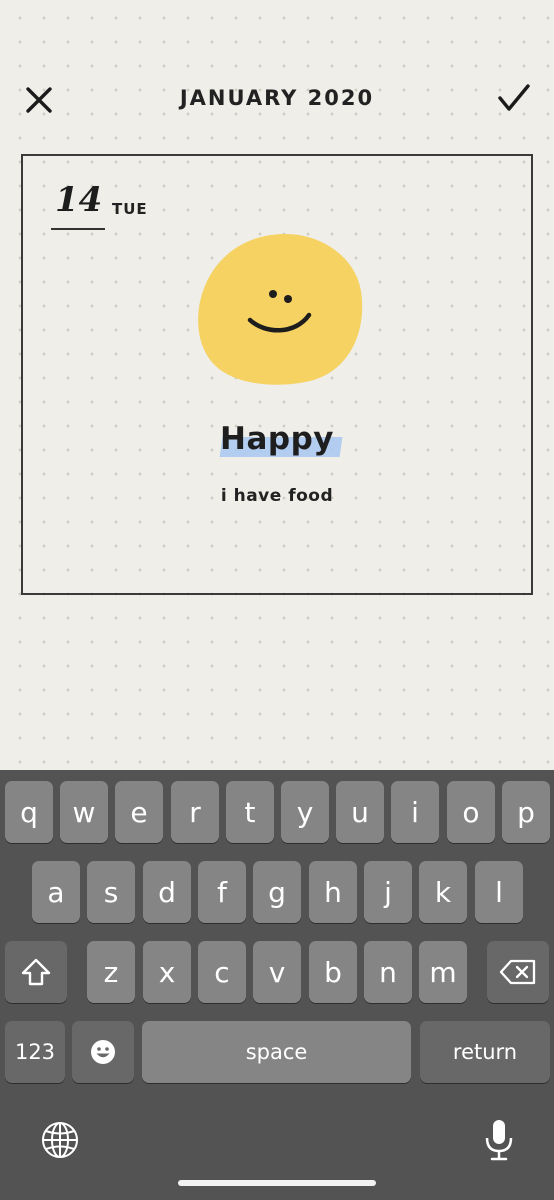 The width and height of the screenshot is (554, 1200). What do you see at coordinates (388, 892) in the screenshot?
I see `key-j: j` at bounding box center [388, 892].